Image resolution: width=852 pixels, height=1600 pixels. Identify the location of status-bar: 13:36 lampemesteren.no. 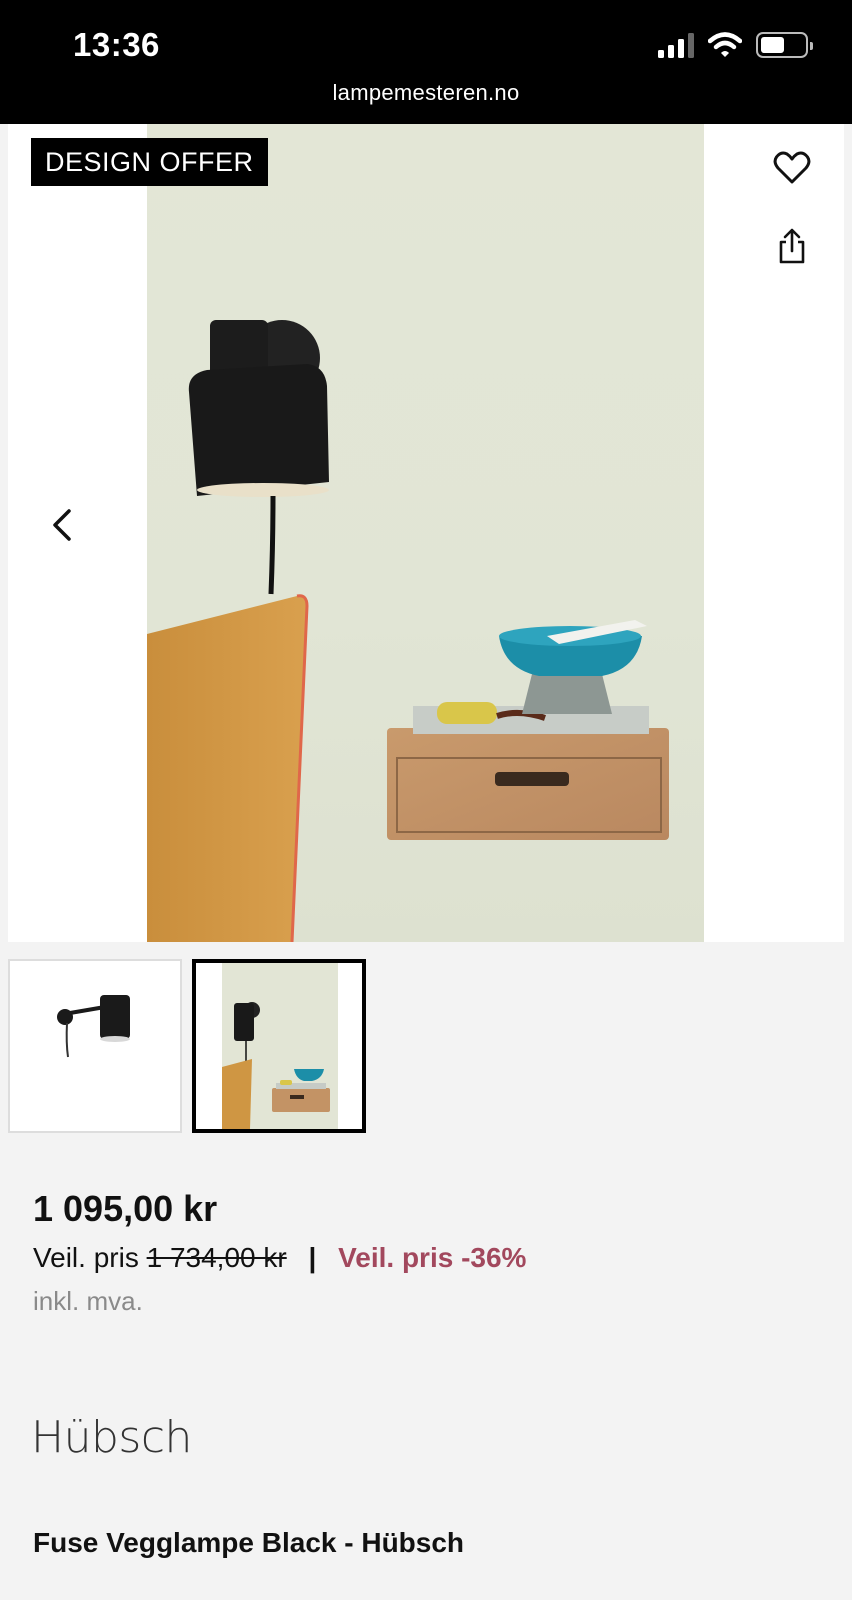
(426, 62).